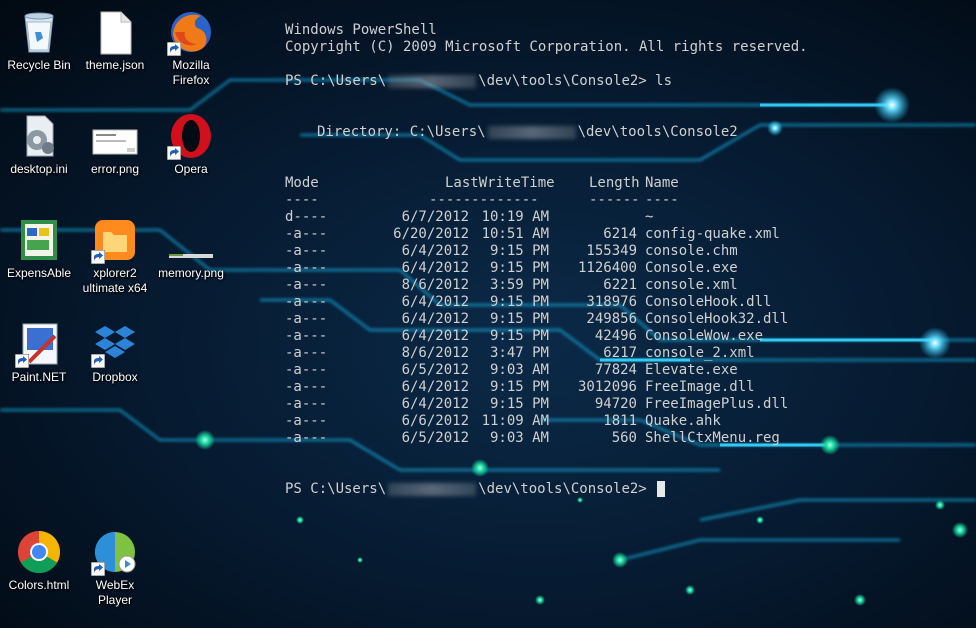  Describe the element at coordinates (435, 370) in the screenshot. I see `cell-date: 6/5/2012` at that location.